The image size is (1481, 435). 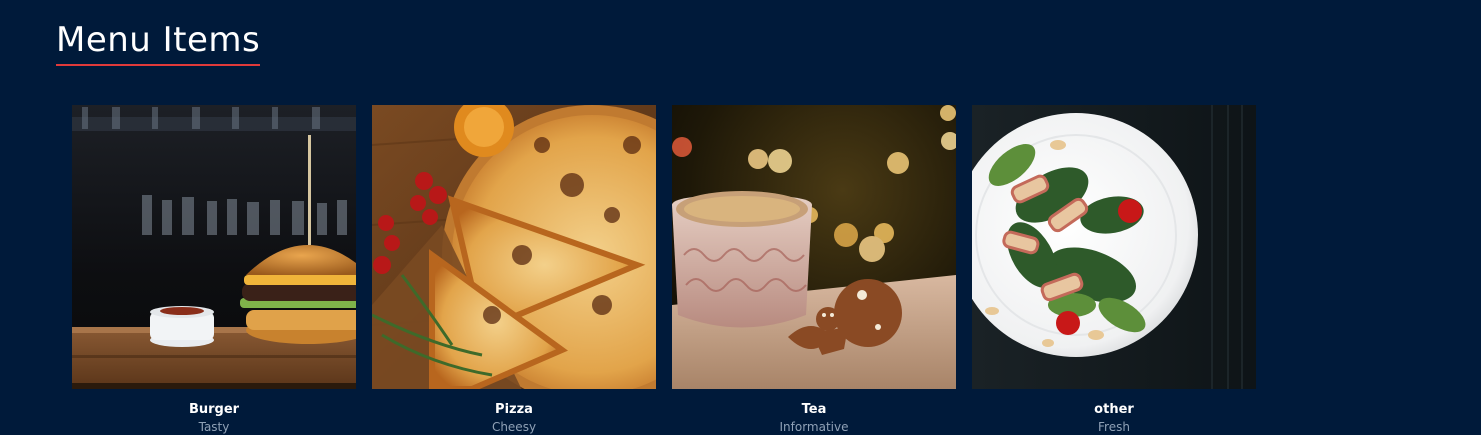 I want to click on menu-item-name: Tea, so click(x=814, y=409).